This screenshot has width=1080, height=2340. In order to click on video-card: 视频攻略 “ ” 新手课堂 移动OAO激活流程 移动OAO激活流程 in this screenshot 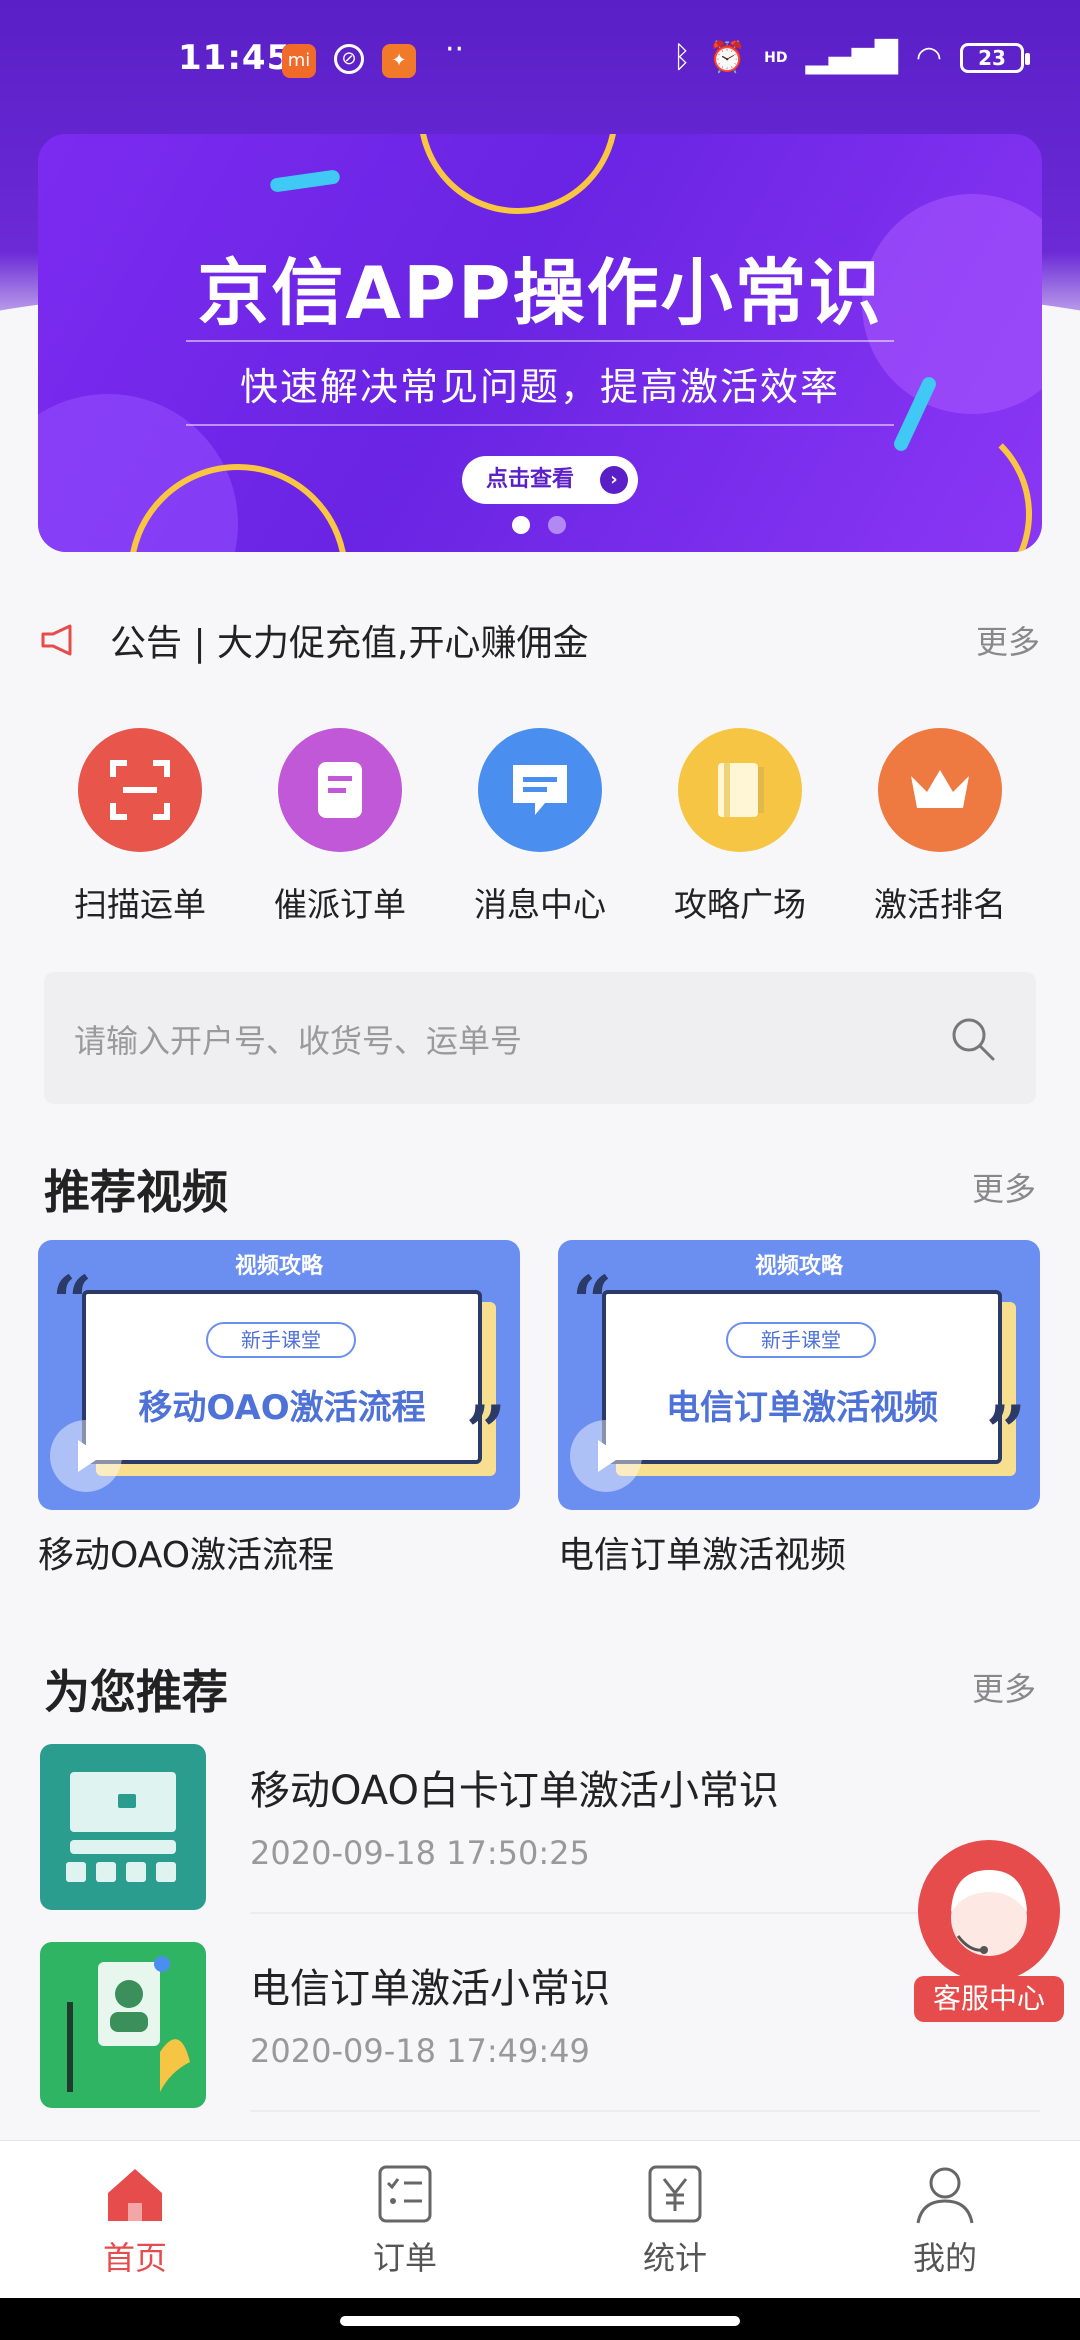, I will do `click(279, 1409)`.